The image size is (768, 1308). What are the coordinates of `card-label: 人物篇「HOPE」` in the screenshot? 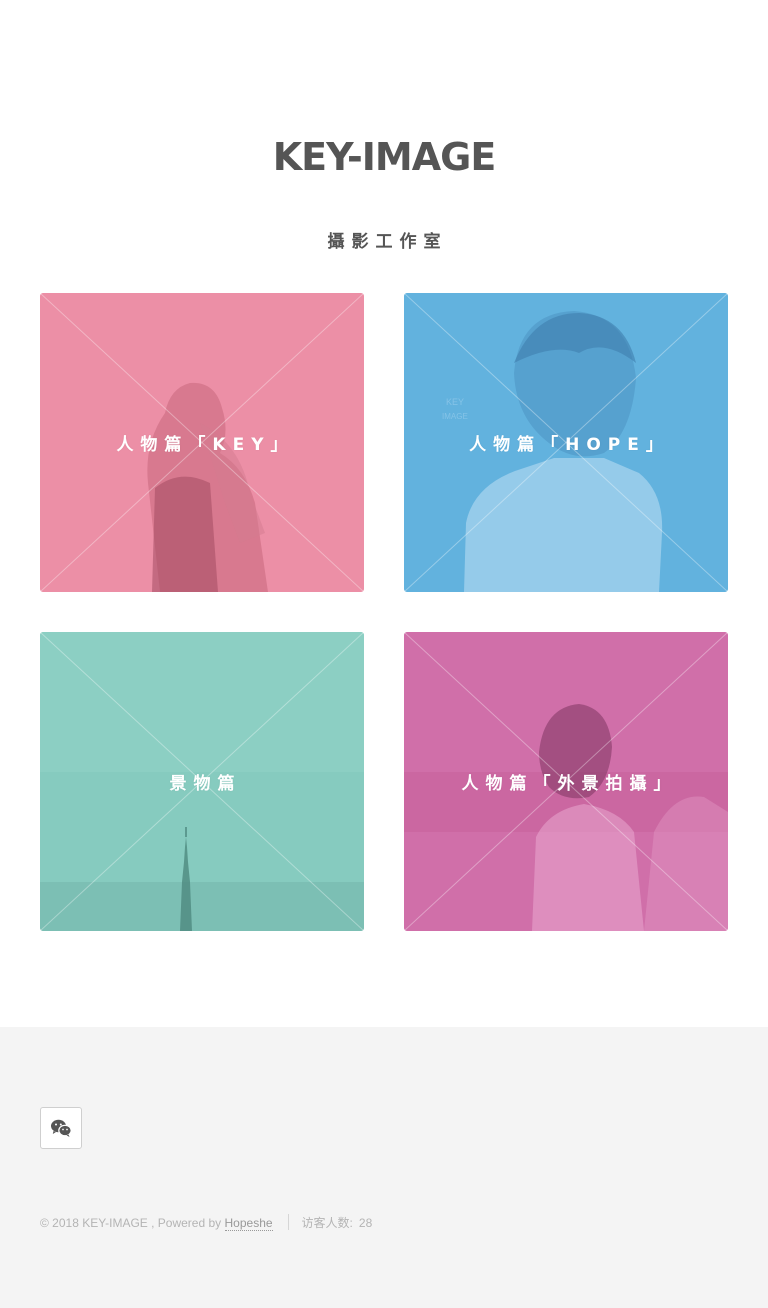 It's located at (569, 445).